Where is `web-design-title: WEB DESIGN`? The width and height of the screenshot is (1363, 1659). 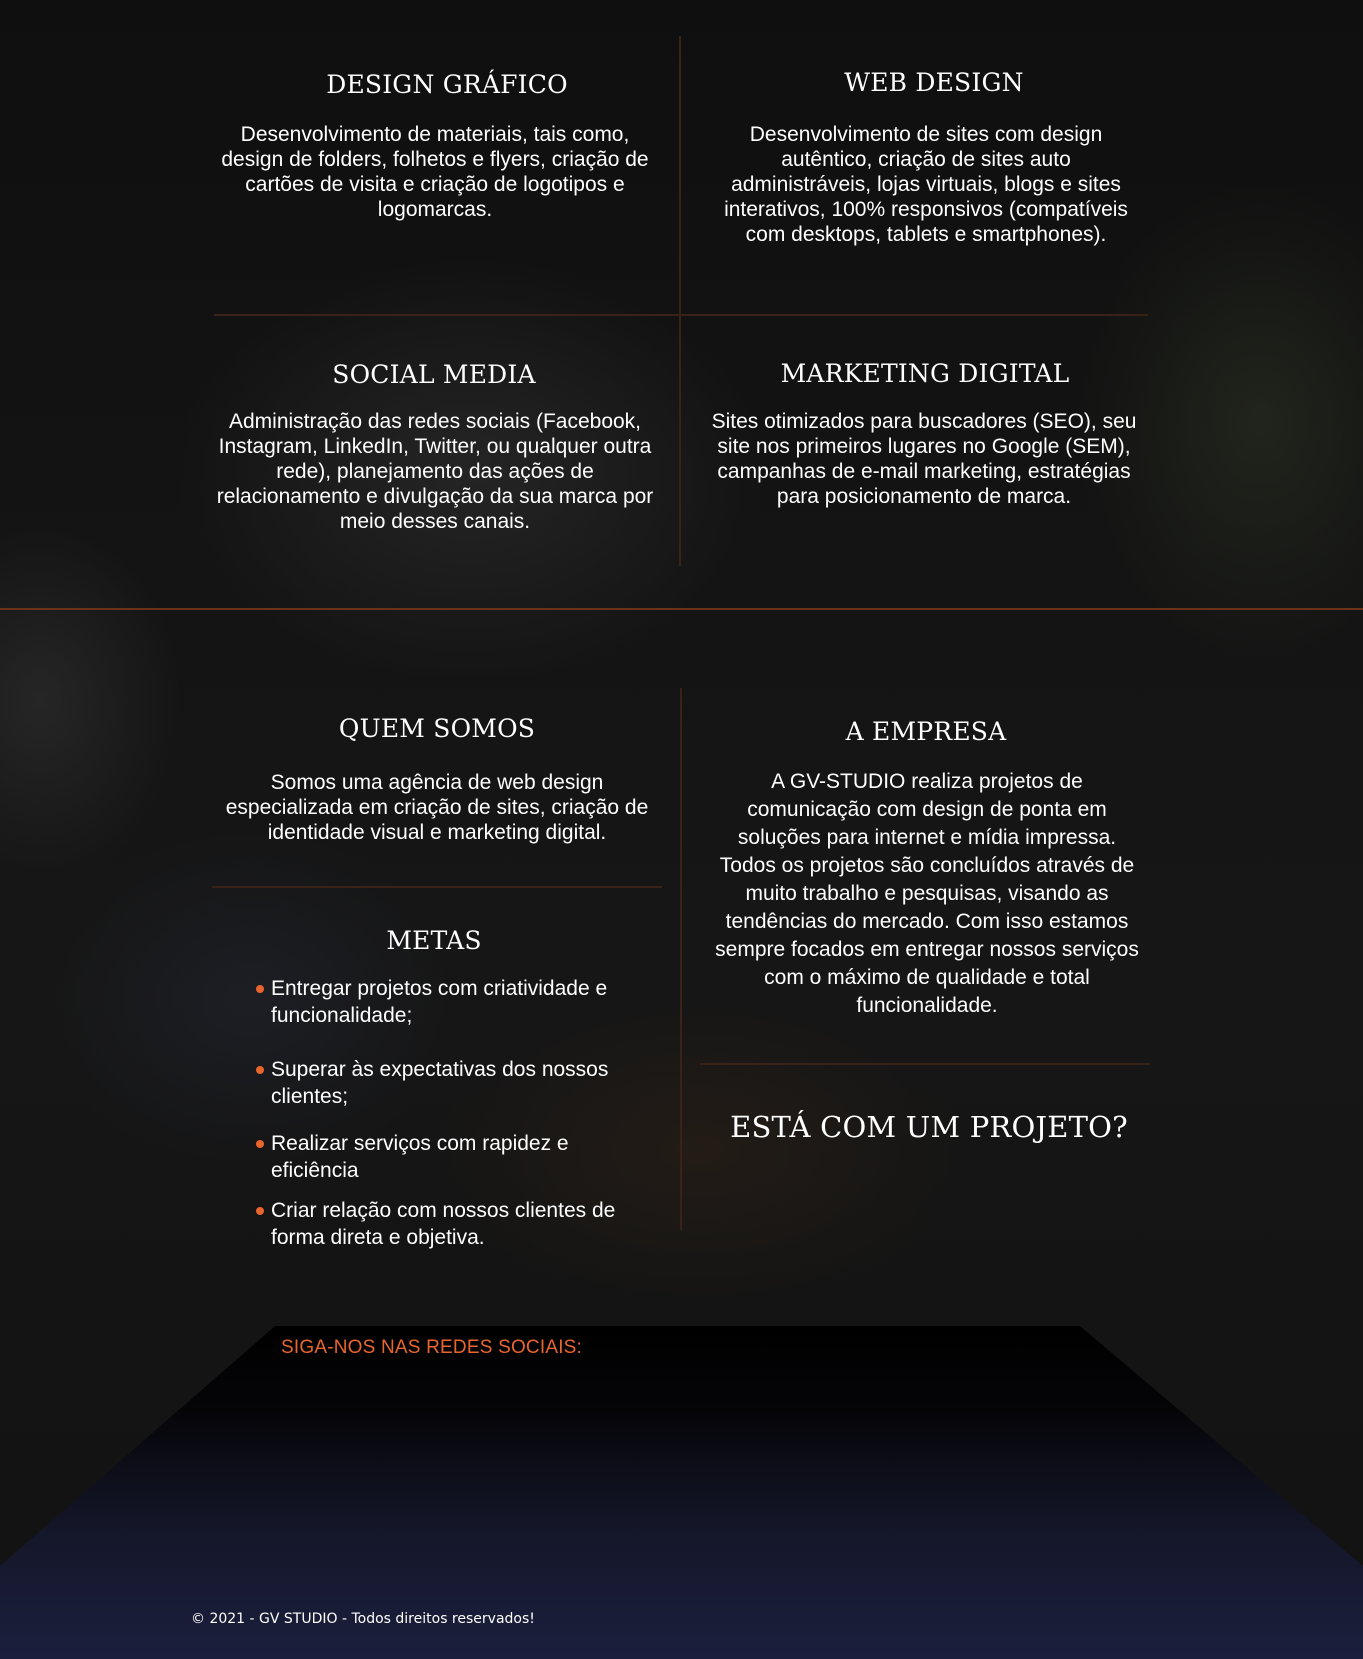 web-design-title: WEB DESIGN is located at coordinates (934, 82).